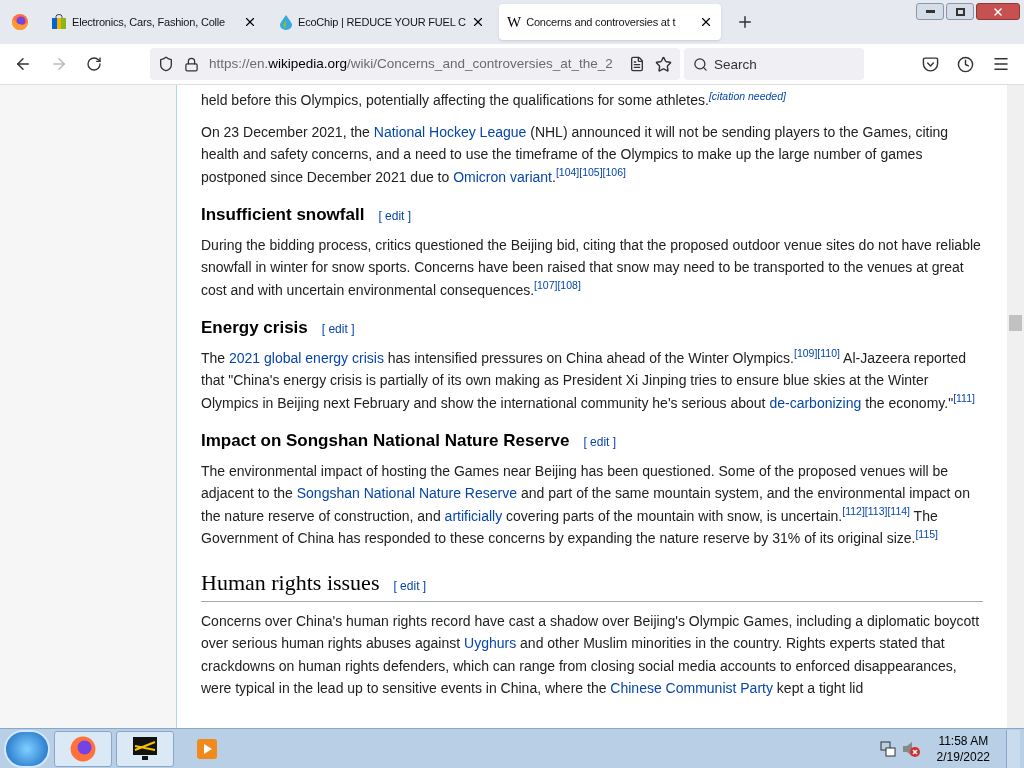 The height and width of the screenshot is (768, 1024). I want to click on lock-icon, so click(191, 64).